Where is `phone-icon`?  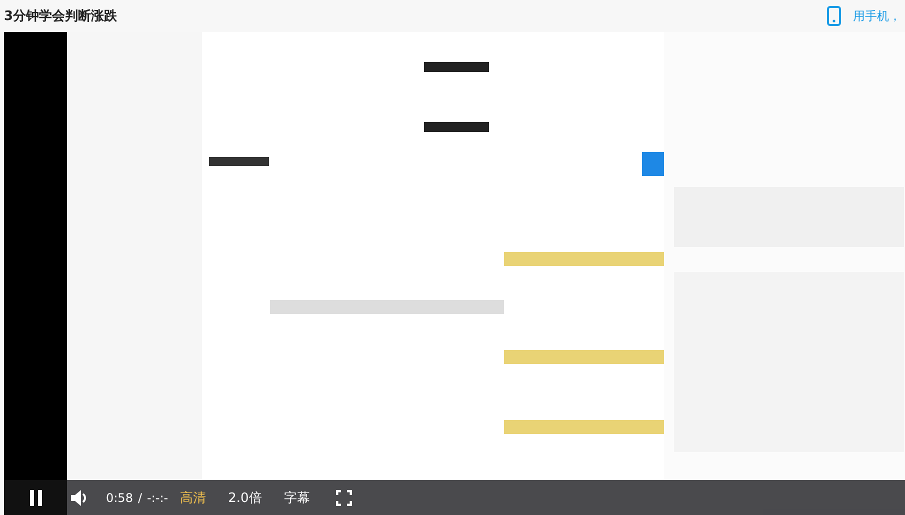
phone-icon is located at coordinates (834, 16).